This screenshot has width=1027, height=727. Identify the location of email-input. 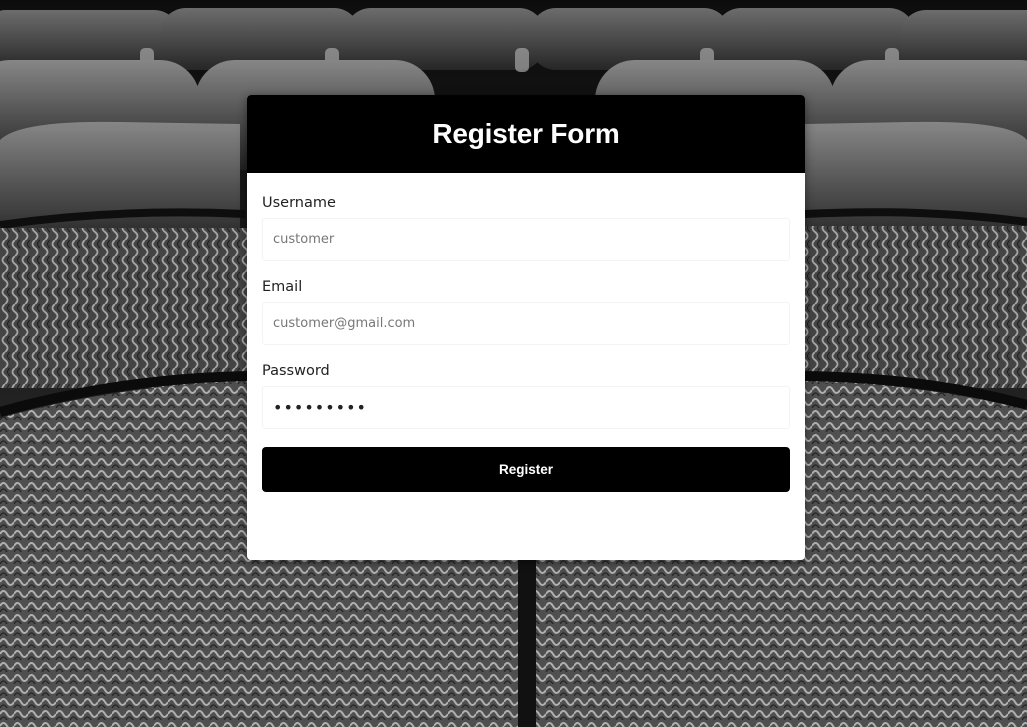
(526, 323).